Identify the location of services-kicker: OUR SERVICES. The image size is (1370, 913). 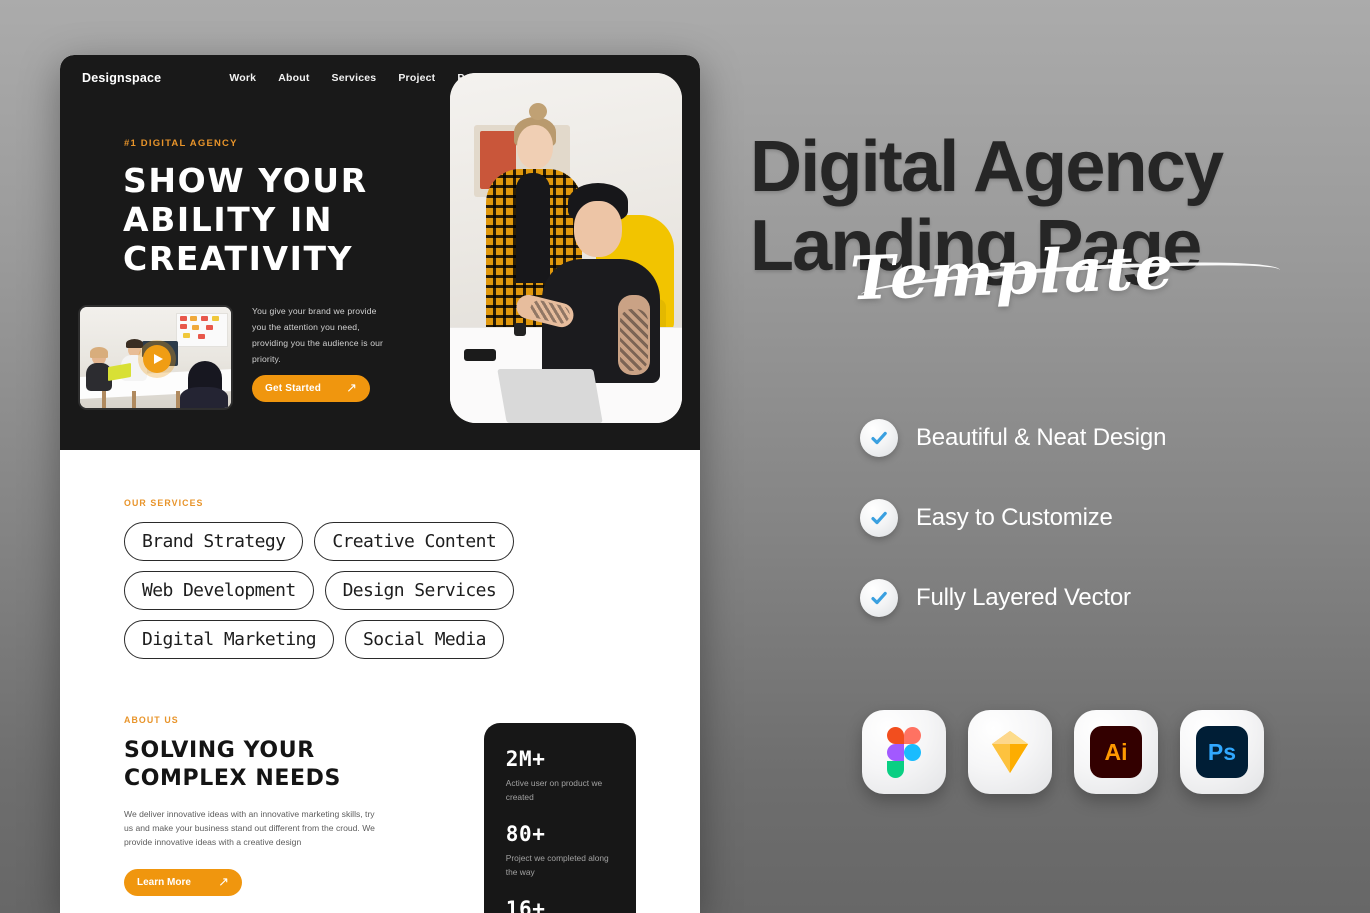
(164, 503).